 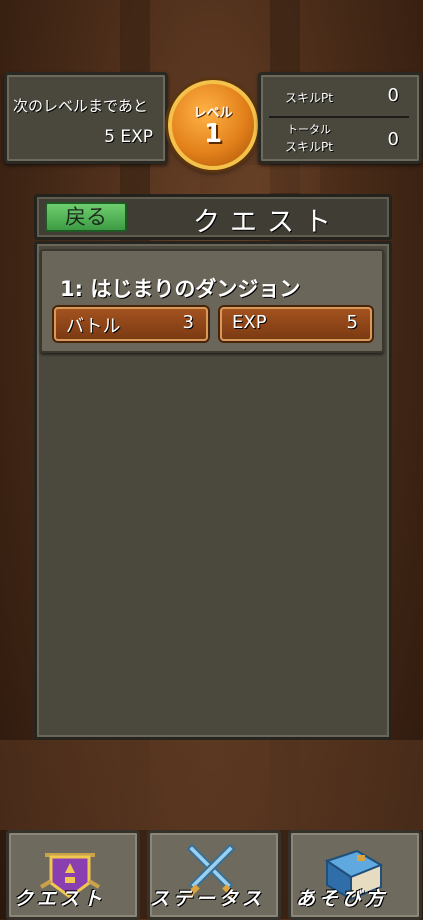 What do you see at coordinates (213, 133) in the screenshot?
I see `level-value: 1` at bounding box center [213, 133].